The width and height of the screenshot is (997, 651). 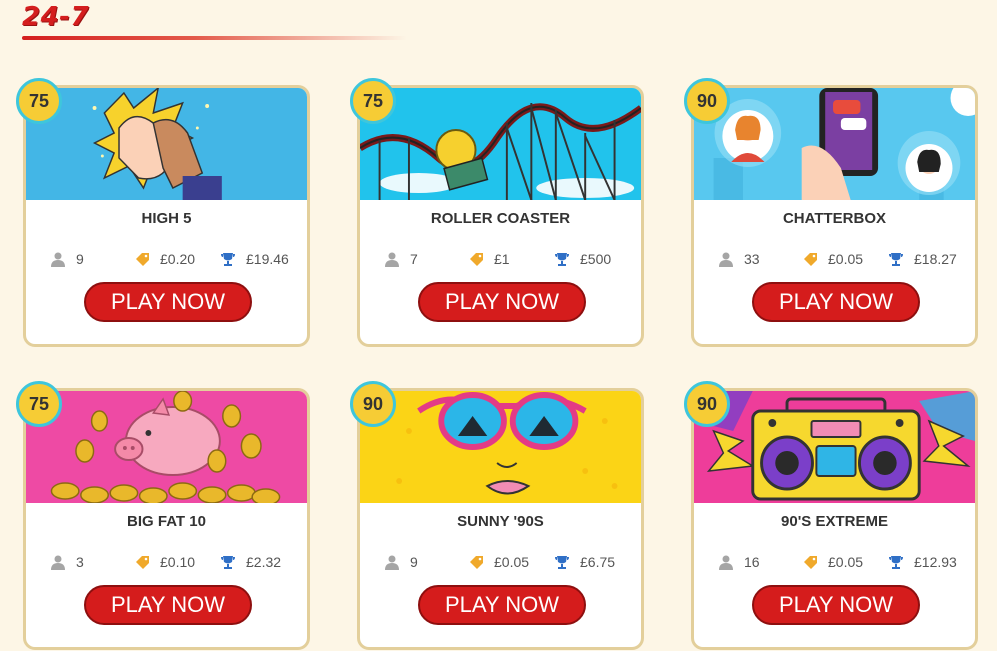 What do you see at coordinates (166, 521) in the screenshot?
I see `game-name: BIG FAT 10` at bounding box center [166, 521].